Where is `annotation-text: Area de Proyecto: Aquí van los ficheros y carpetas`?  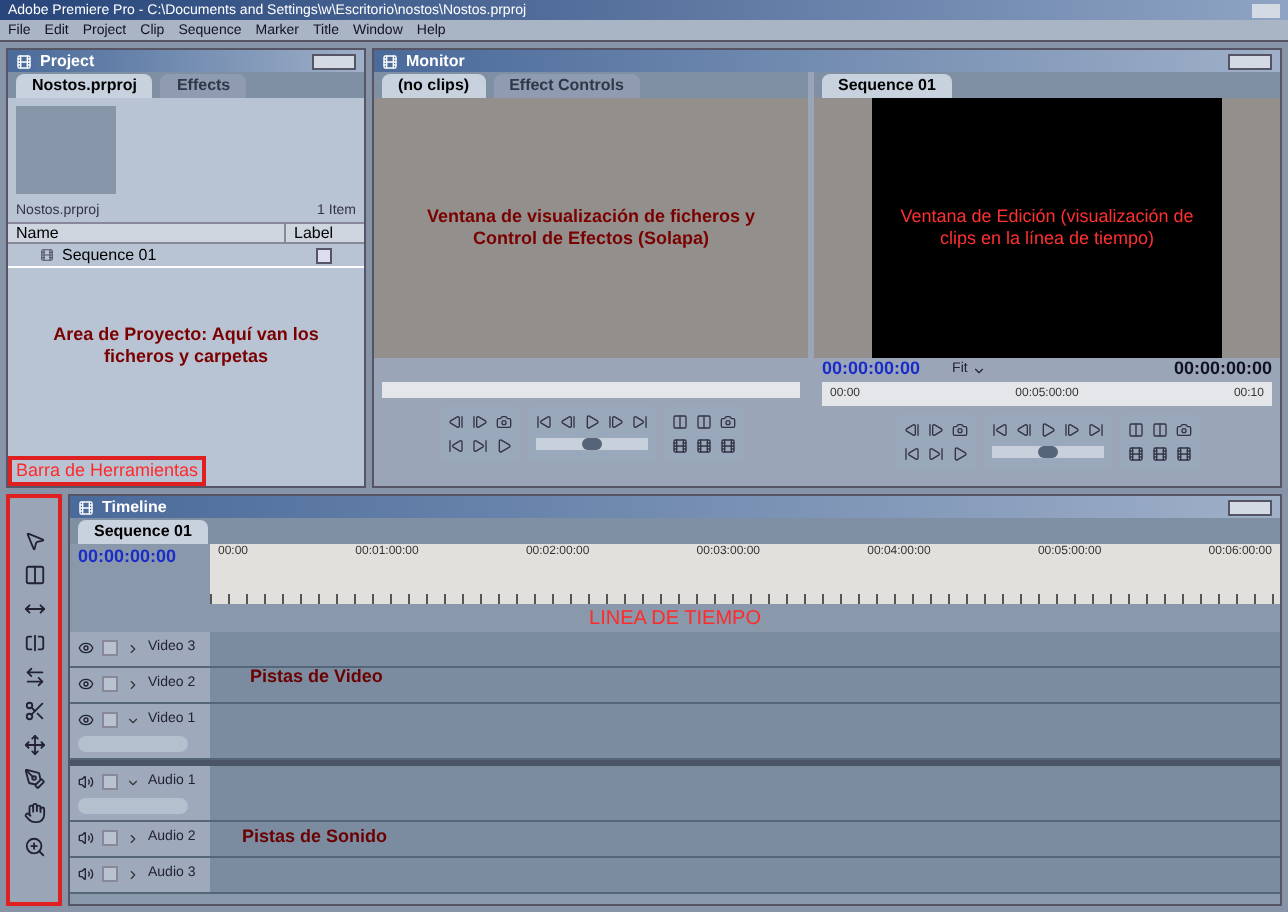
annotation-text: Area de Proyecto: Aquí van los ficheros y carpetas is located at coordinates (186, 346).